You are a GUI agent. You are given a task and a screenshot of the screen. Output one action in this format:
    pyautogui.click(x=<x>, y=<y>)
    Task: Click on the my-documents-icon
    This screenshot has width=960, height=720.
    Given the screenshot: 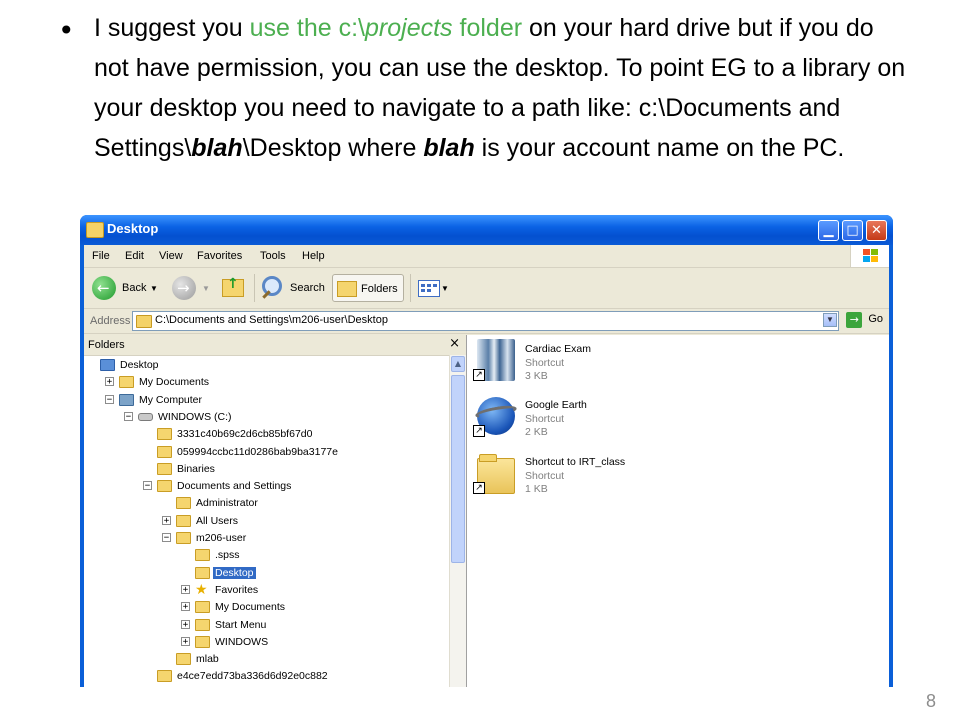 What is the action you would take?
    pyautogui.click(x=126, y=382)
    